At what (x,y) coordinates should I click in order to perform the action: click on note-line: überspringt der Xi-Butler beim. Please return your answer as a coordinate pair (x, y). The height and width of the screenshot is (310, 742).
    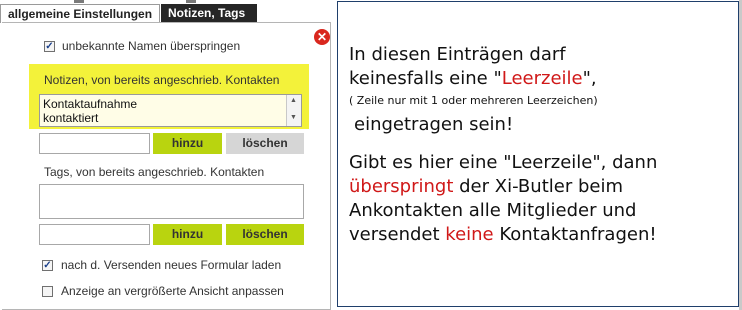
    Looking at the image, I should click on (486, 186).